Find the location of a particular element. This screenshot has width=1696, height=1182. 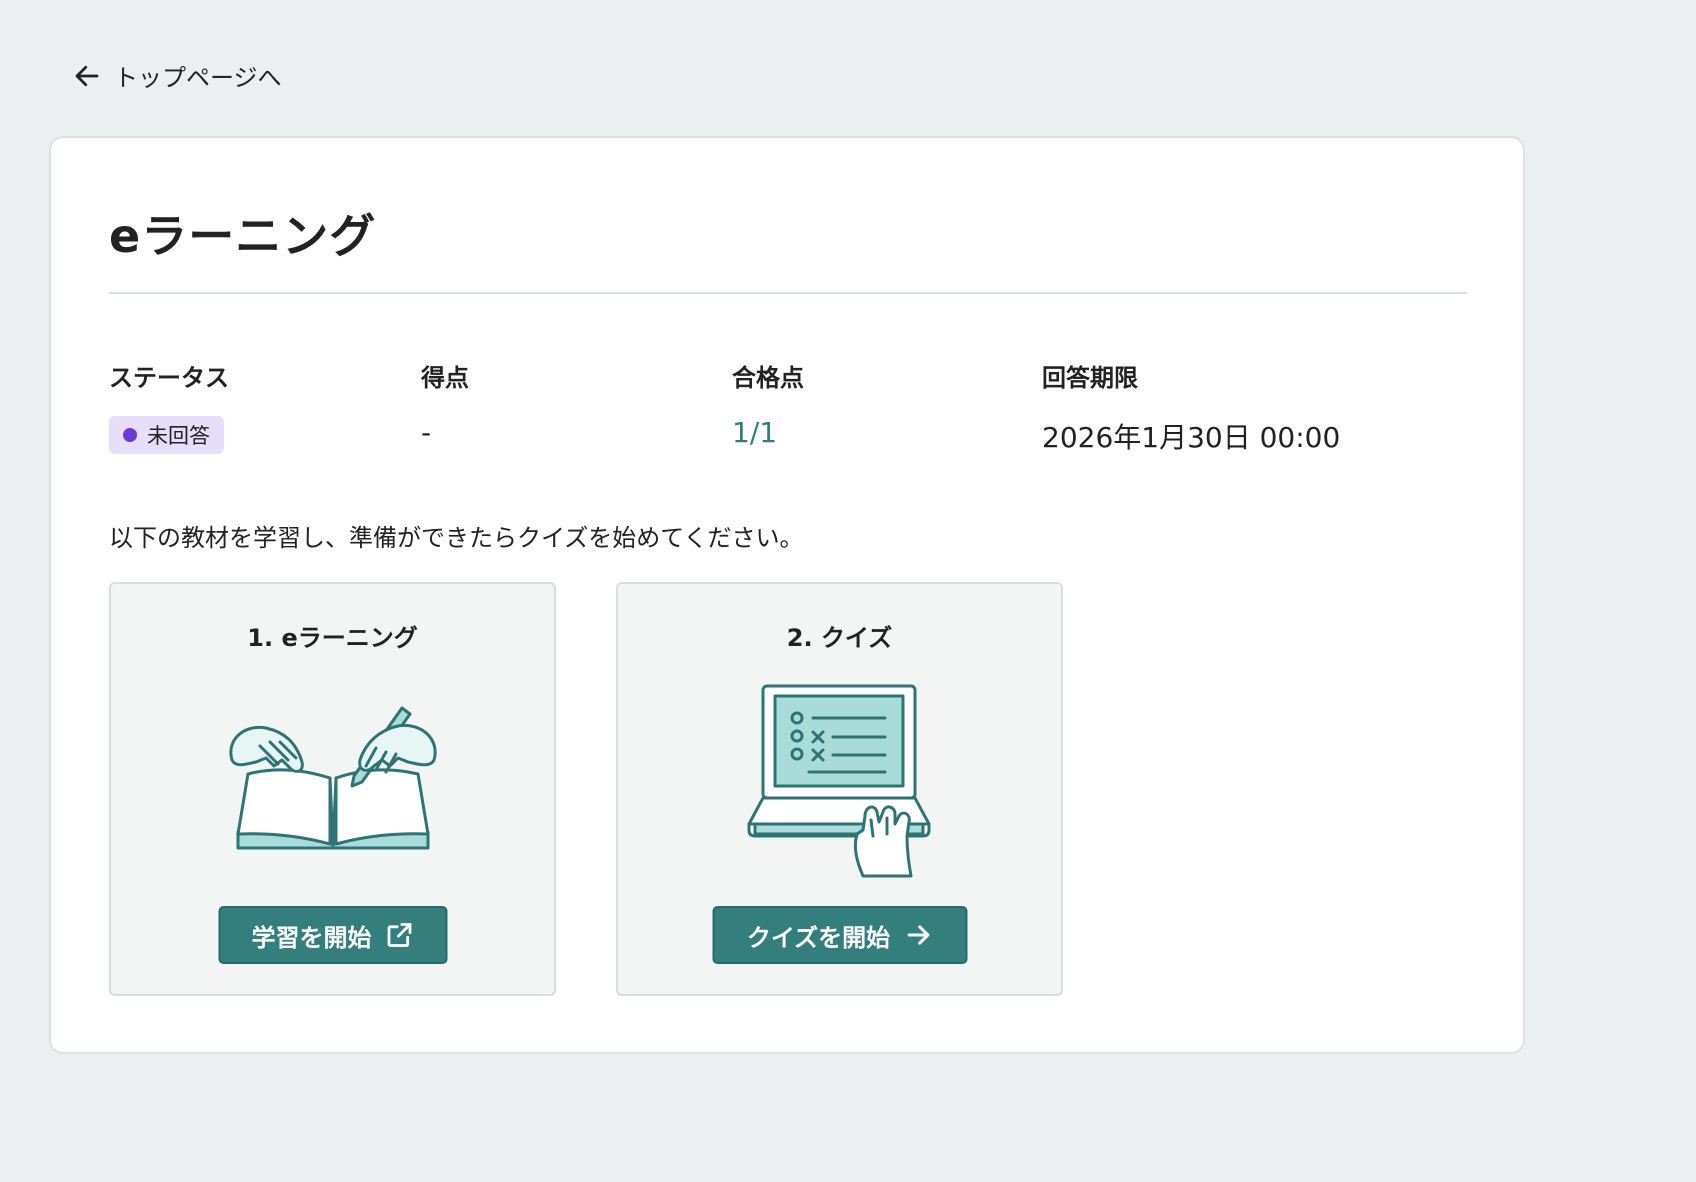

status-label: ステータス is located at coordinates (169, 378).